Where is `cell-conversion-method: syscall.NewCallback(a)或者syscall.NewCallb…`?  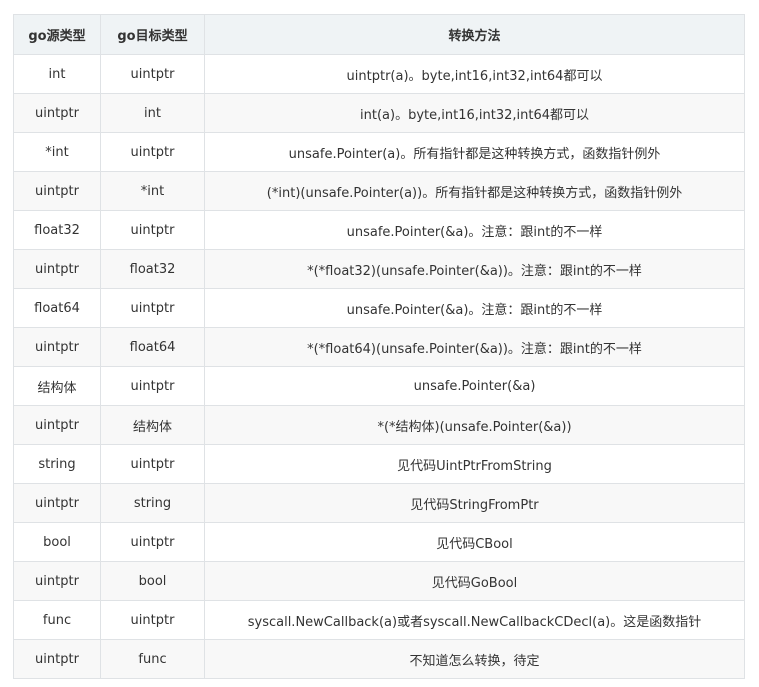 cell-conversion-method: syscall.NewCallback(a)或者syscall.NewCallb… is located at coordinates (474, 620).